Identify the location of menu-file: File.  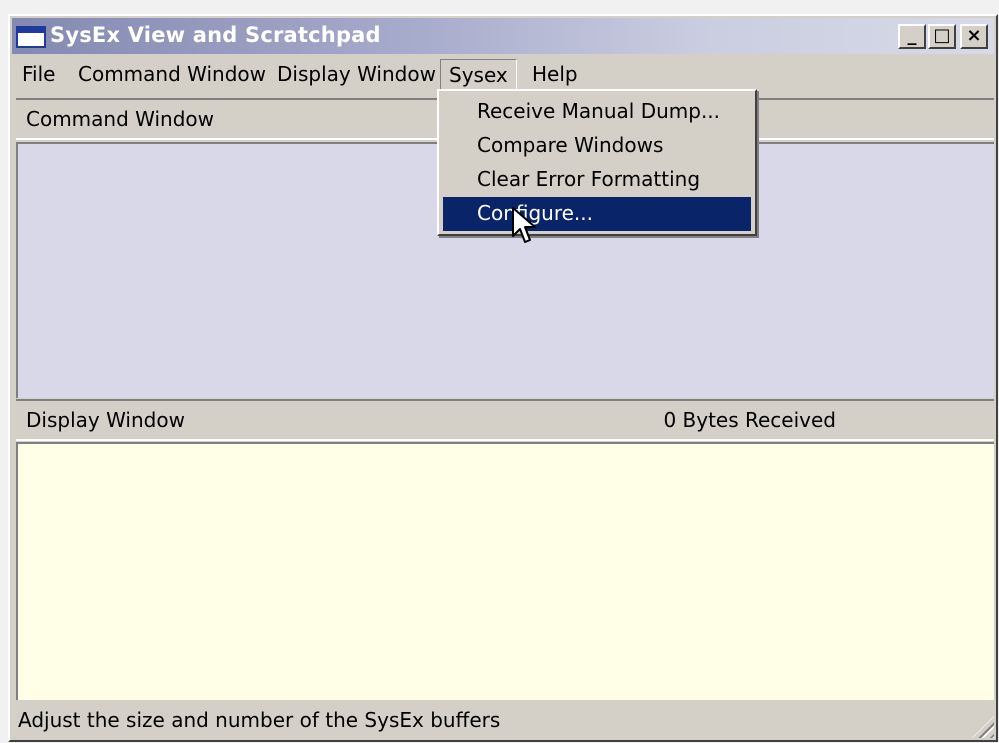
(38, 75).